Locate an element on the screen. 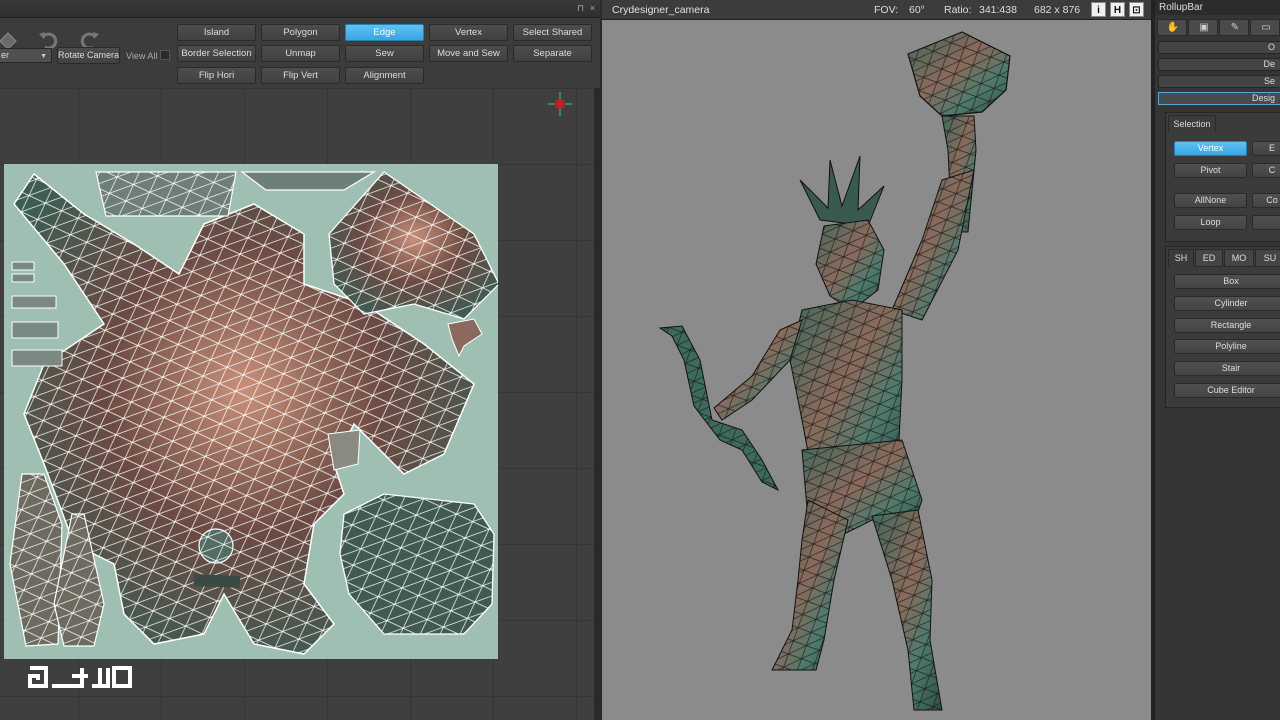  fov-label: FOV: is located at coordinates (886, 10).